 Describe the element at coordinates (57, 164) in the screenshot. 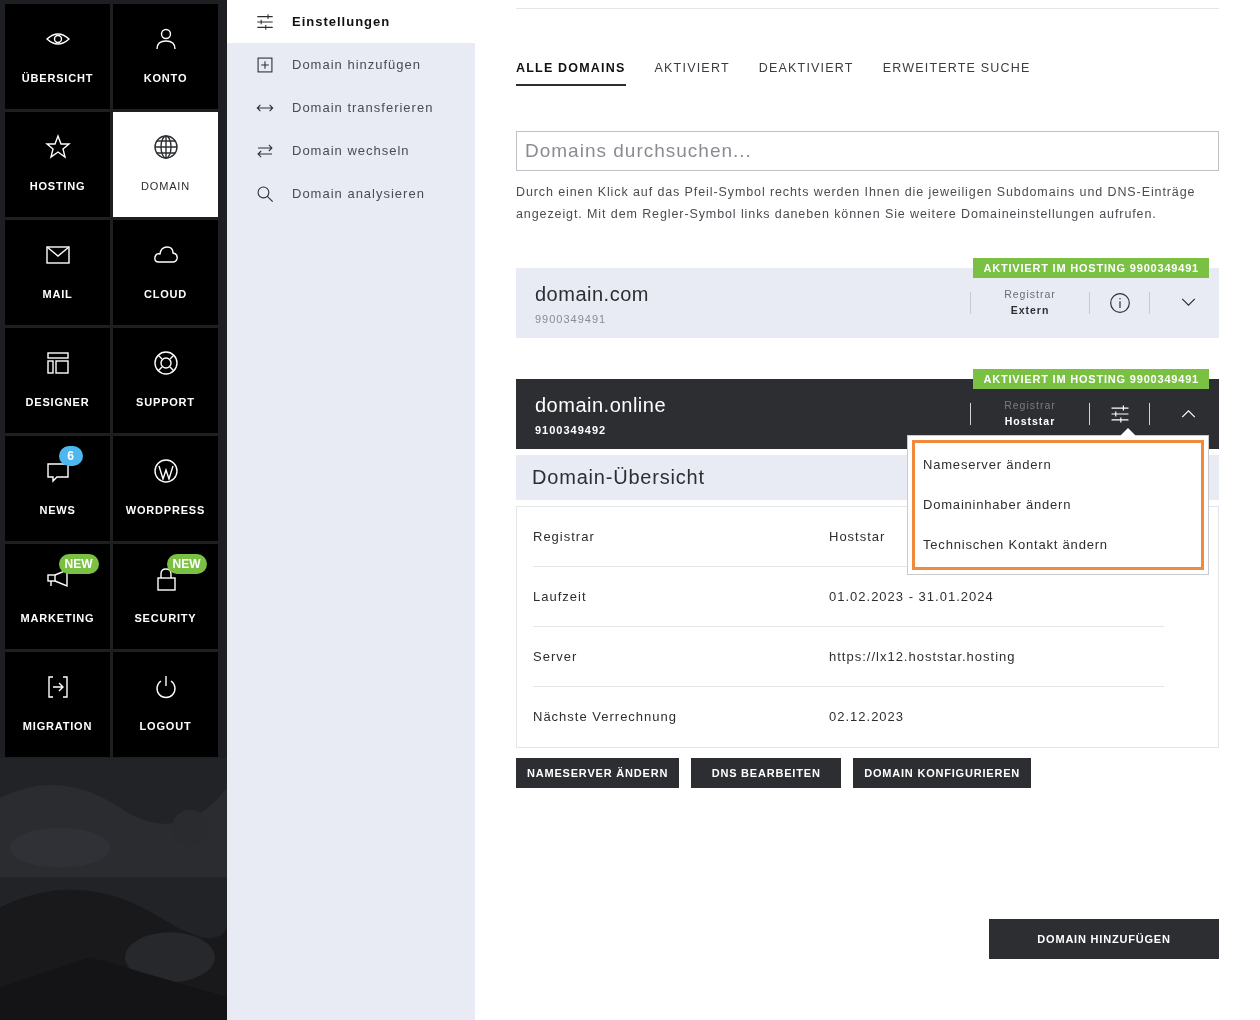

I see `nav-tile: HOSTING` at that location.